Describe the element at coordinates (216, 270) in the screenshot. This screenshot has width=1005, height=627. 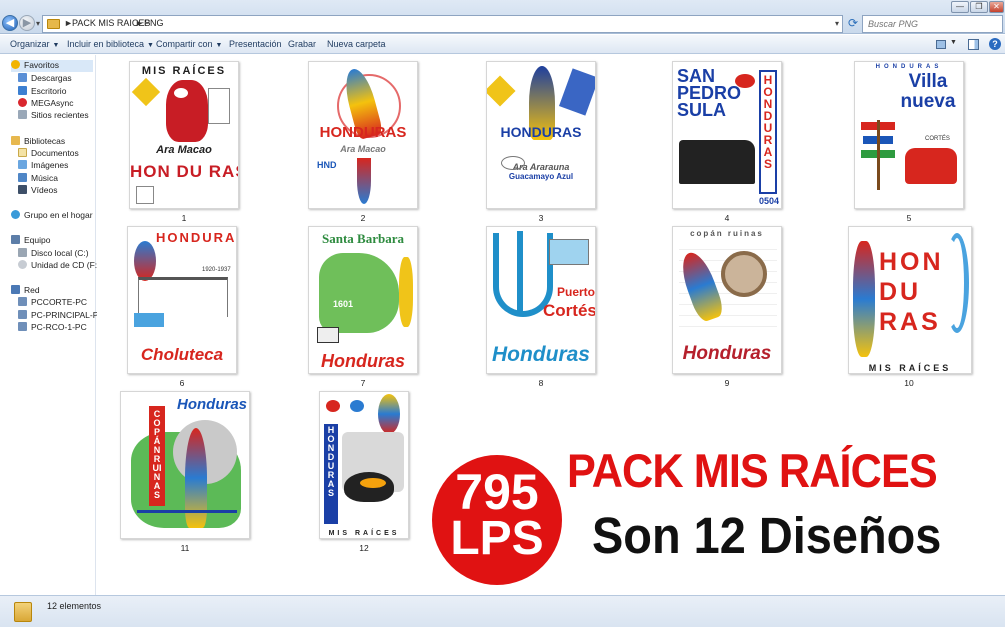
I see `thumb-text: 1920-1937` at that location.